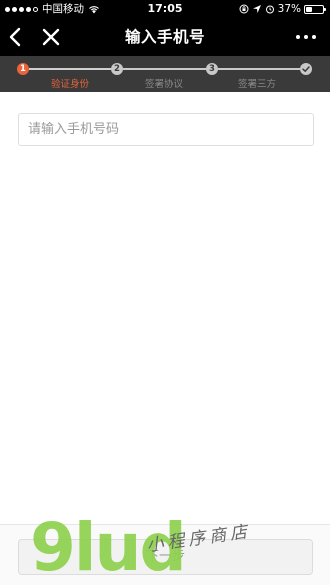 Image resolution: width=330 pixels, height=586 pixels. I want to click on status-right: 37%, so click(282, 9).